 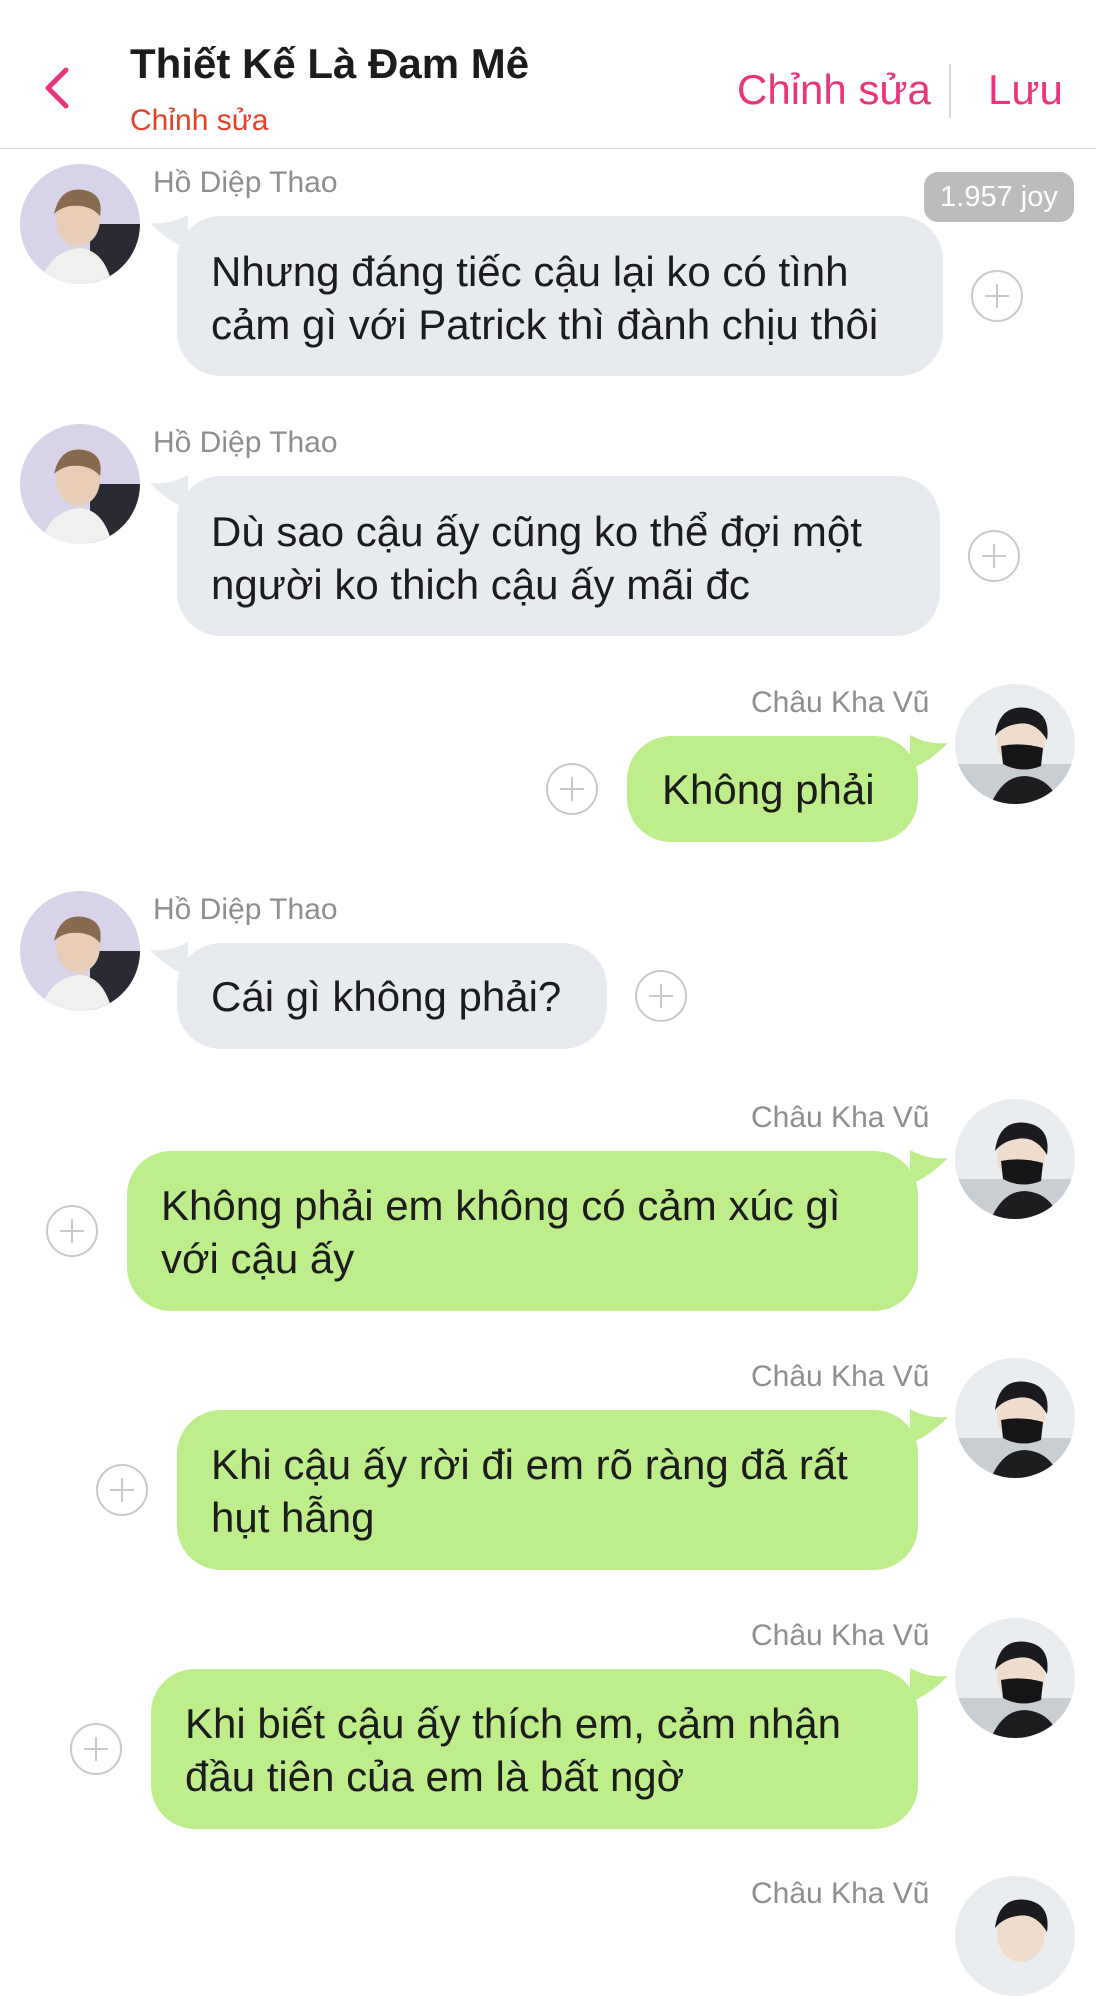 What do you see at coordinates (435, 1776) in the screenshot?
I see `message-line: đầu tiên của em là bất ngờ` at bounding box center [435, 1776].